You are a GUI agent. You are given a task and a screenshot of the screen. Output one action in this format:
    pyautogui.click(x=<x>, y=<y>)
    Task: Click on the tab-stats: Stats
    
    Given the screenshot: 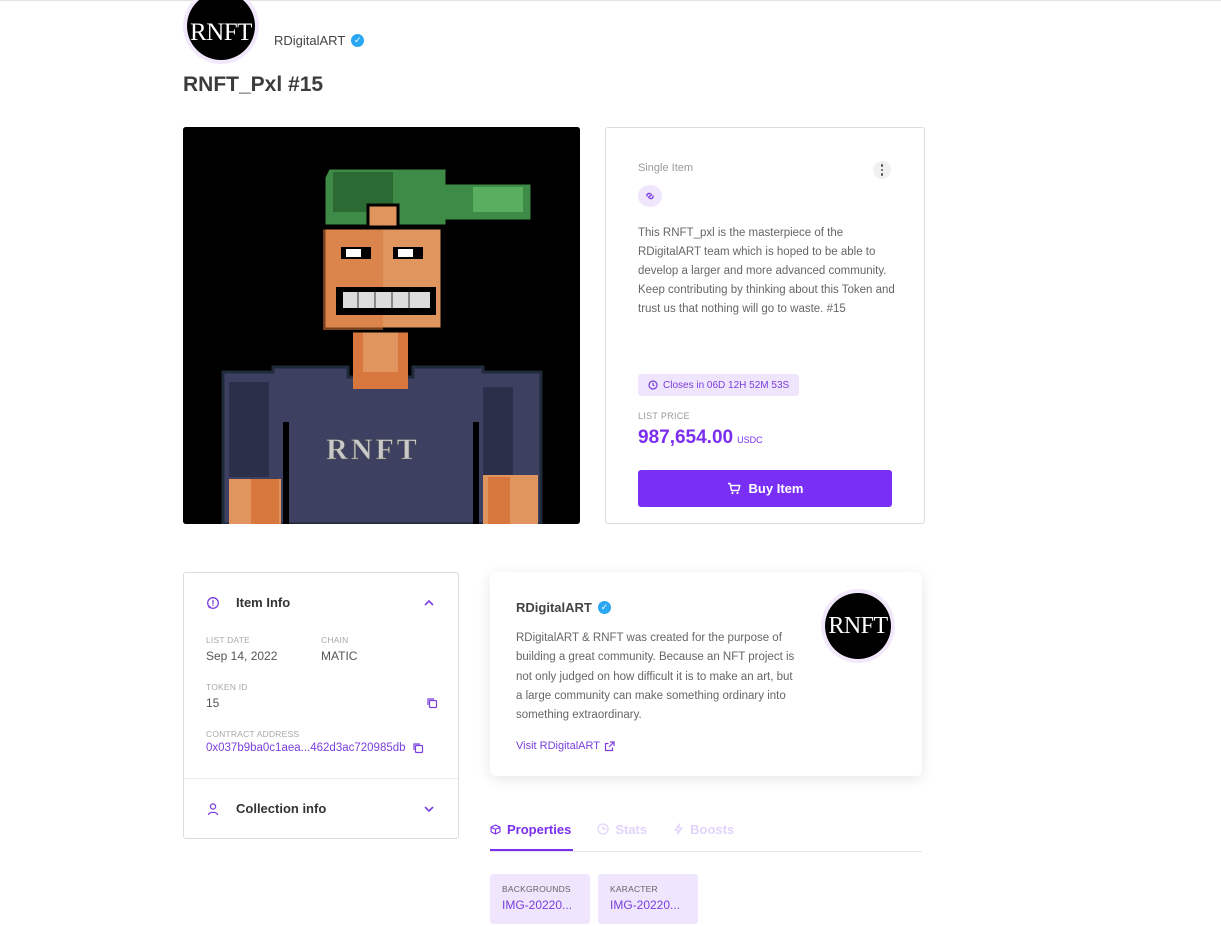 What is the action you would take?
    pyautogui.click(x=622, y=829)
    